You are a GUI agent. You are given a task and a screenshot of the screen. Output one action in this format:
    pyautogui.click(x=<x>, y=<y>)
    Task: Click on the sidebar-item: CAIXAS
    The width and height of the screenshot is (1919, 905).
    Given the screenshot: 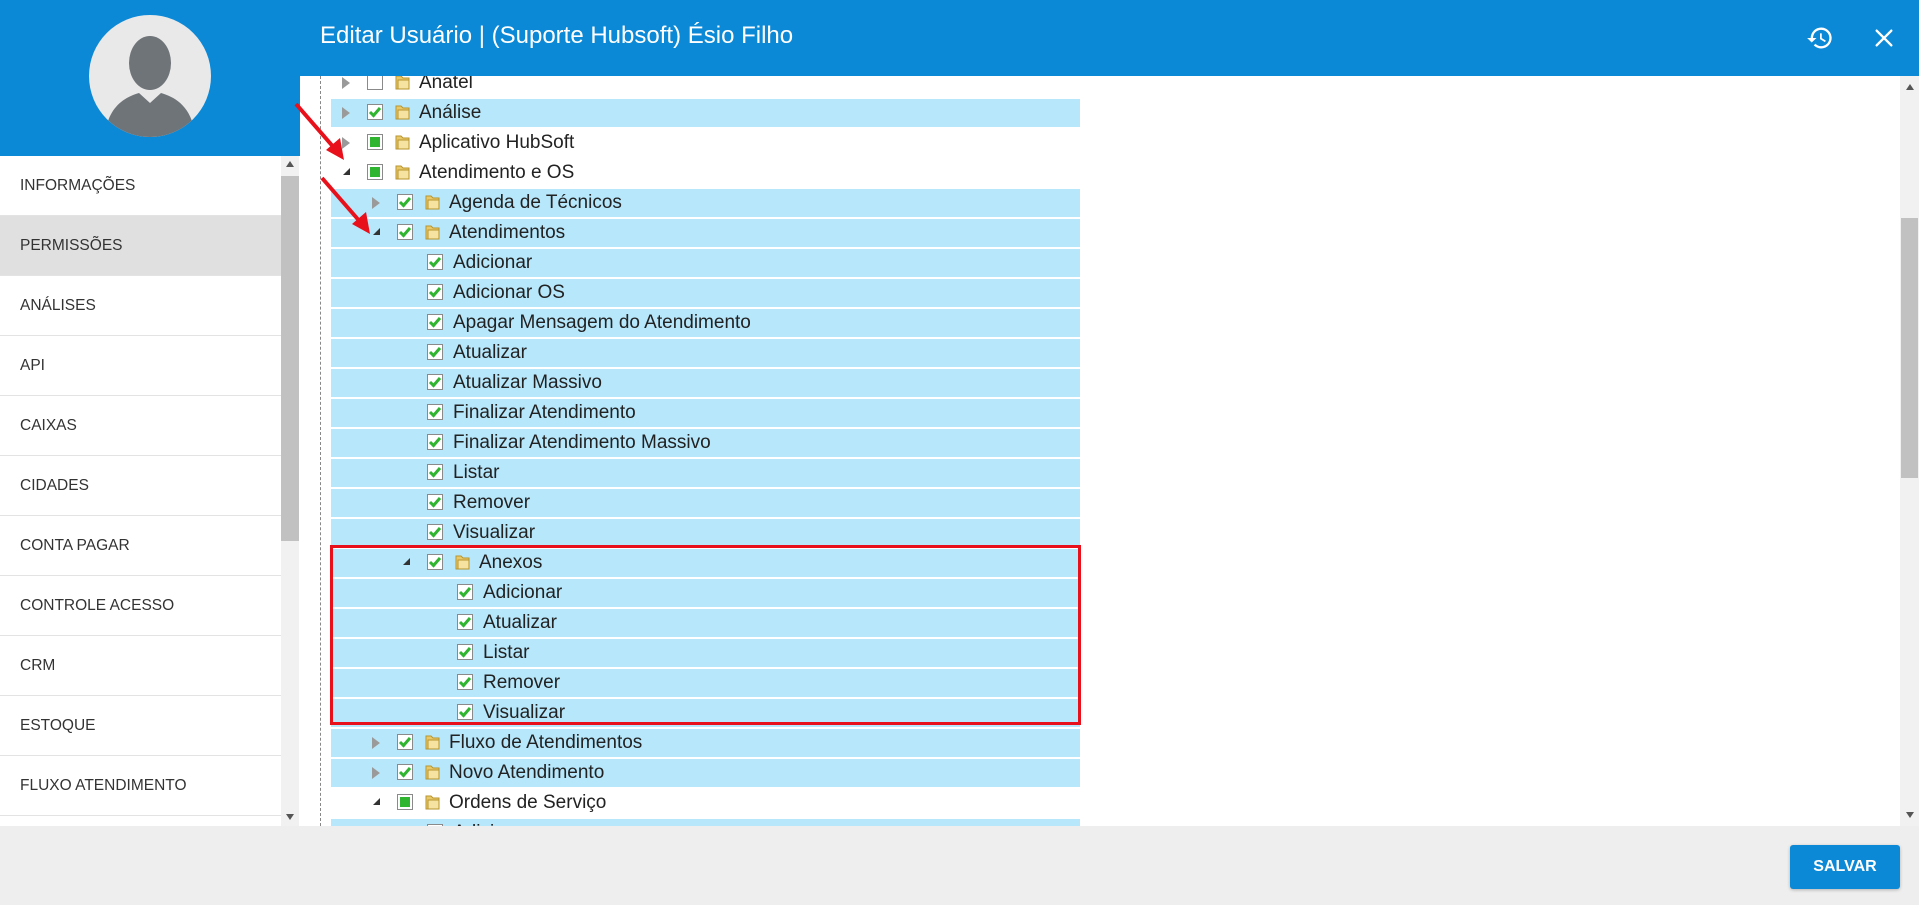 What is the action you would take?
    pyautogui.click(x=140, y=426)
    